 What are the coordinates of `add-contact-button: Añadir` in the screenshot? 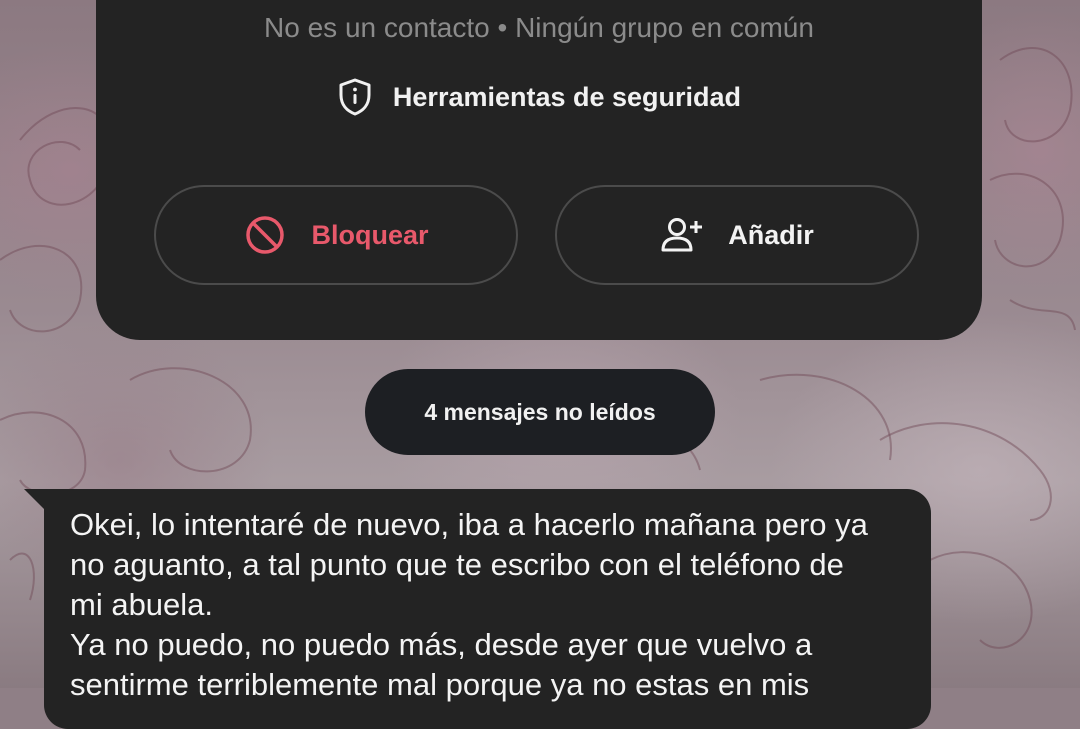 It's located at (737, 235).